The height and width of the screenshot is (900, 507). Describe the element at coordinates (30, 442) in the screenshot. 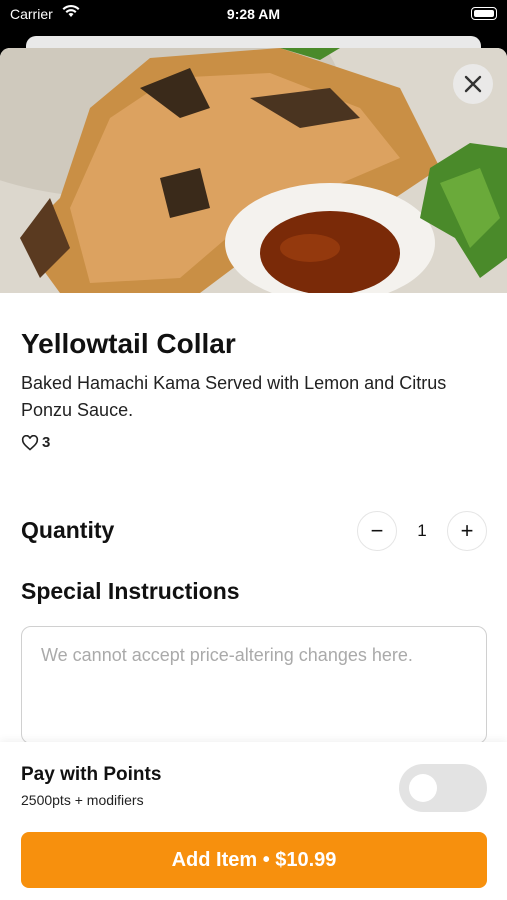

I see `heart-icon` at that location.